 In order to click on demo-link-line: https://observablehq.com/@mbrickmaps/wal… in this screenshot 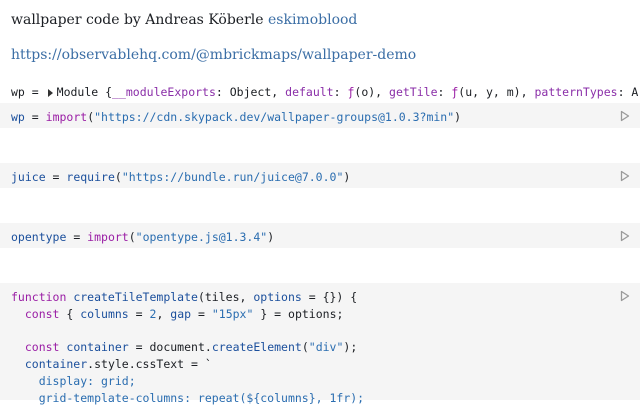, I will do `click(213, 55)`.